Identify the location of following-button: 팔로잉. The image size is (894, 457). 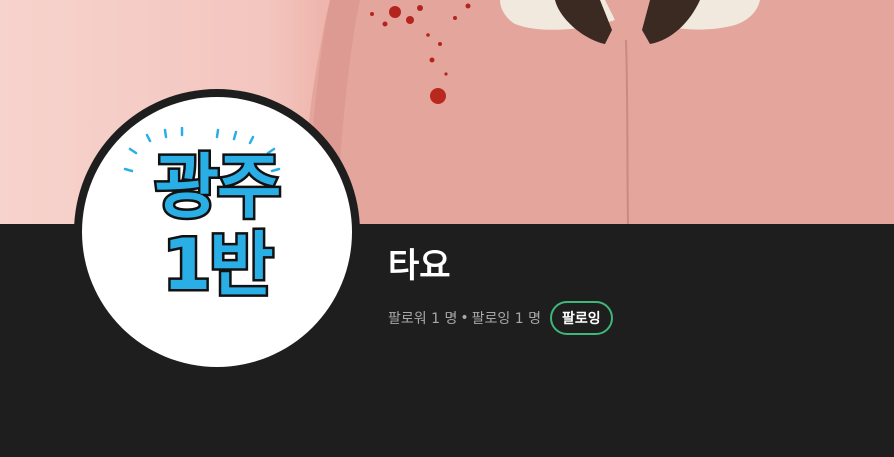
(581, 318).